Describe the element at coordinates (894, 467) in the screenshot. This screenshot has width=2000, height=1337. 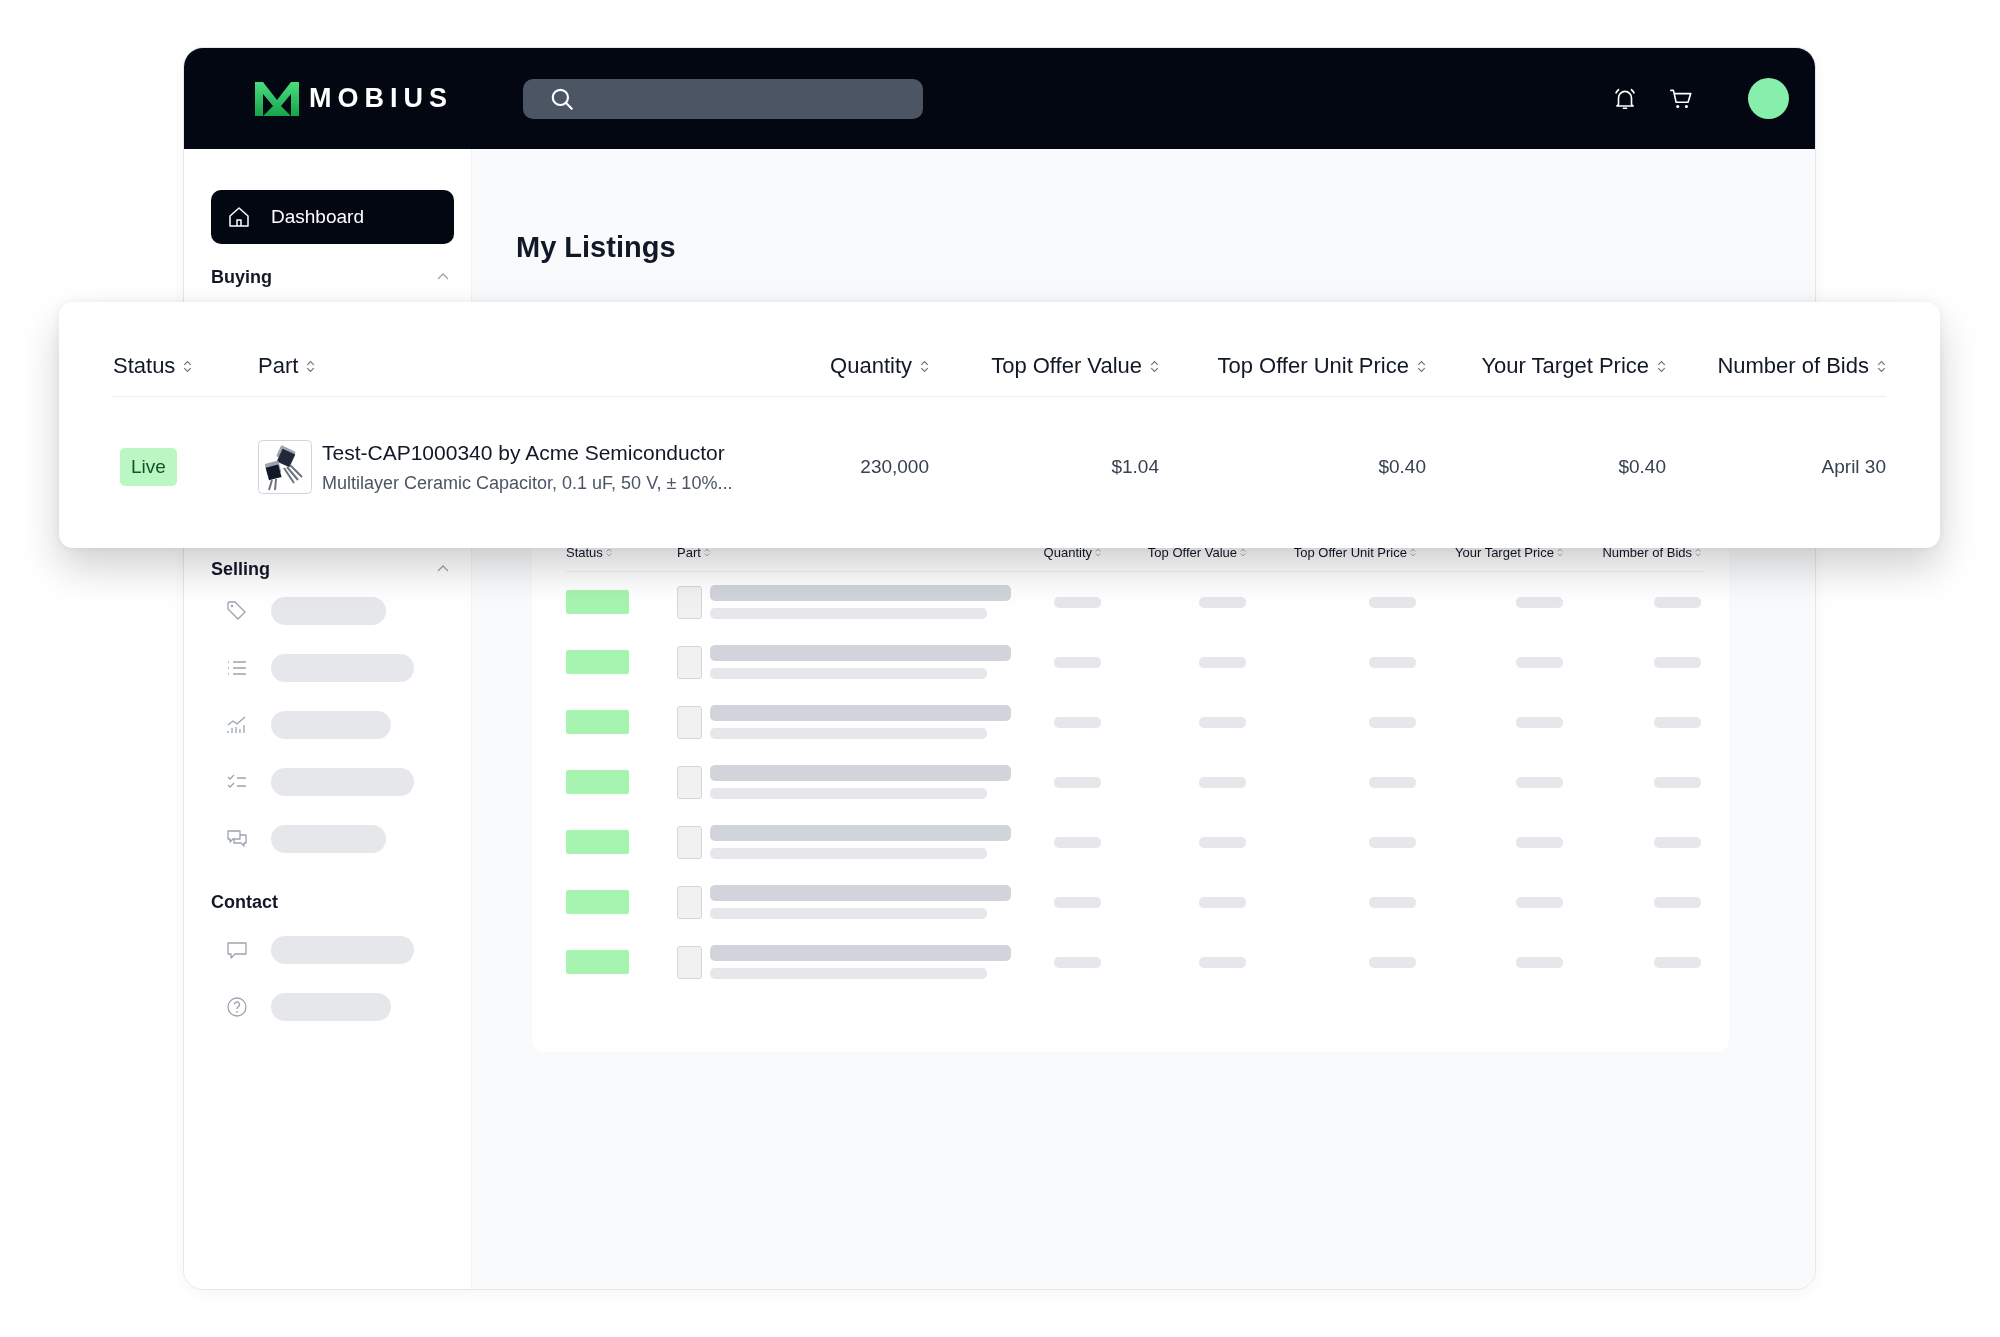
I see `table-cell-text: 230,000` at that location.